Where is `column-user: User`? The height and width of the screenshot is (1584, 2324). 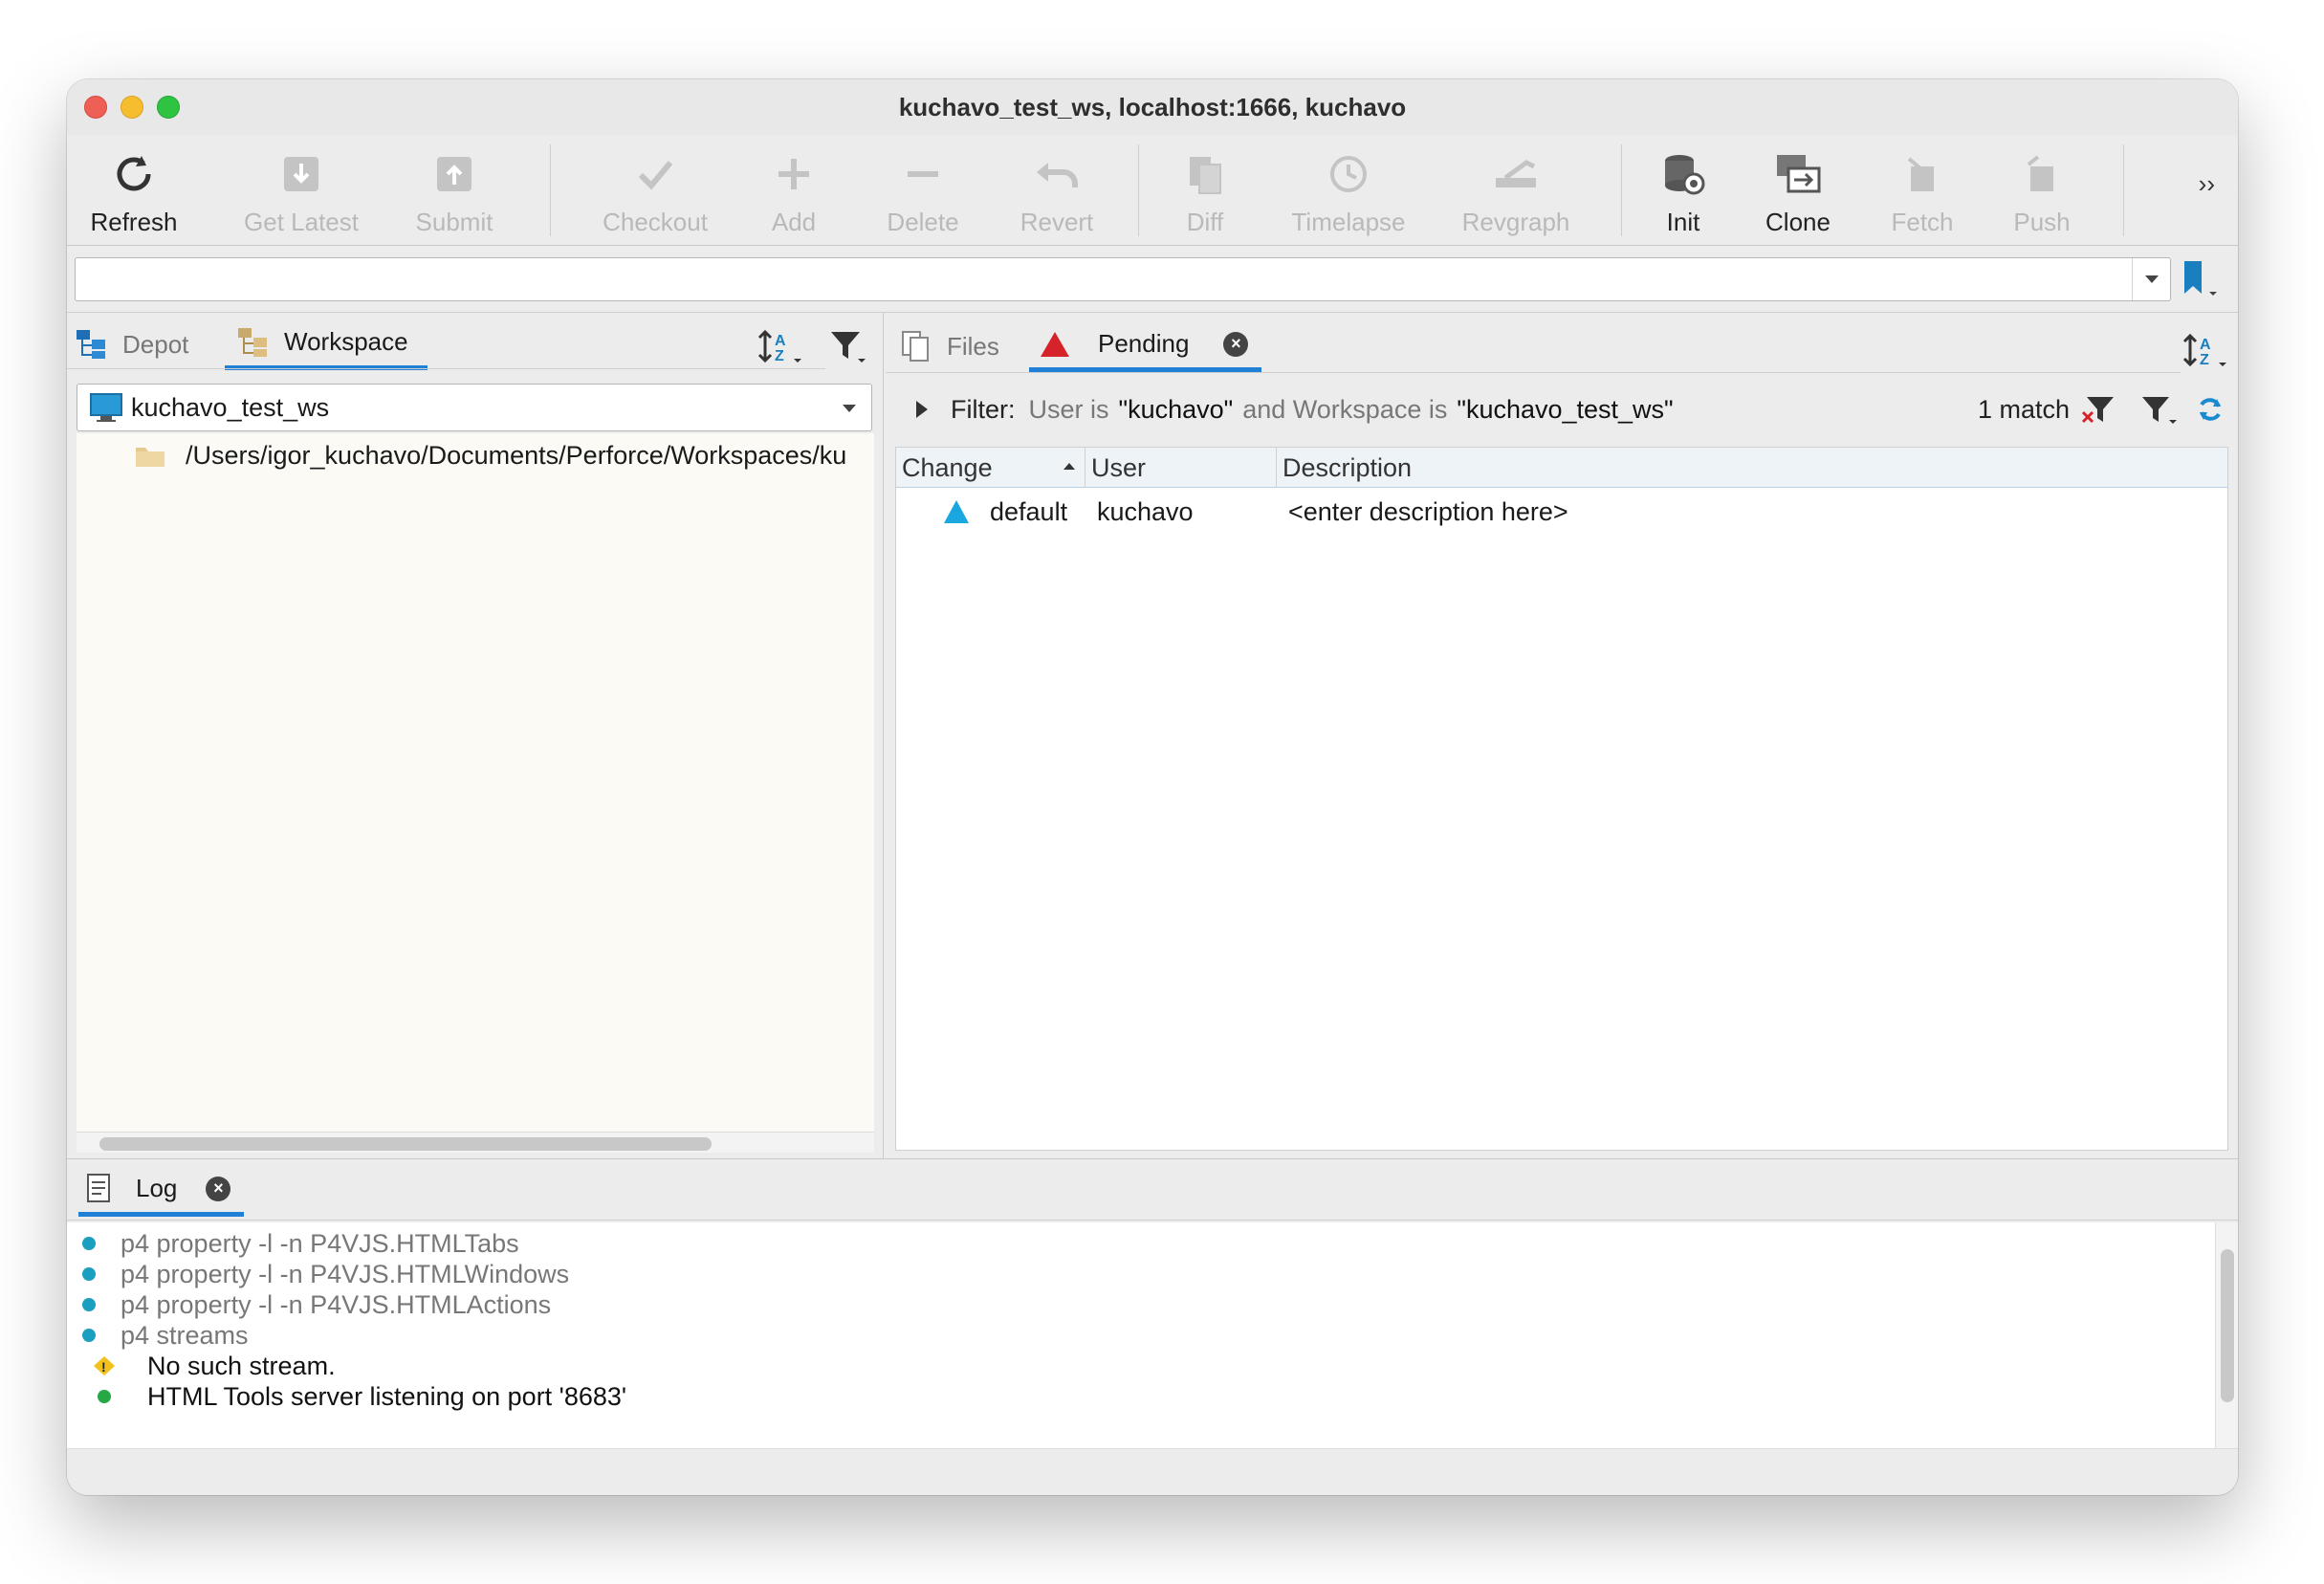
column-user: User is located at coordinates (1181, 468).